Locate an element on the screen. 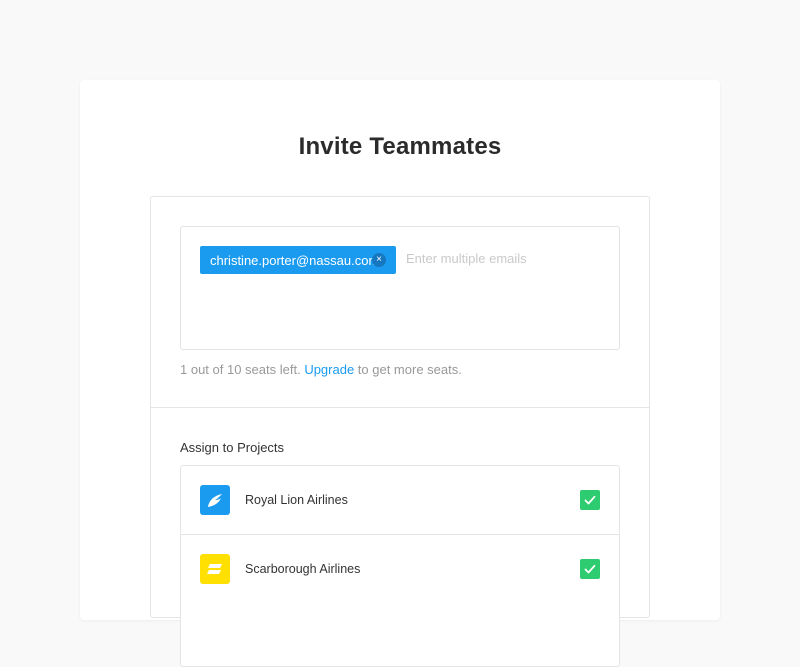 This screenshot has height=667, width=800. email-entry-box: christine.porter@nassau.com × is located at coordinates (400, 288).